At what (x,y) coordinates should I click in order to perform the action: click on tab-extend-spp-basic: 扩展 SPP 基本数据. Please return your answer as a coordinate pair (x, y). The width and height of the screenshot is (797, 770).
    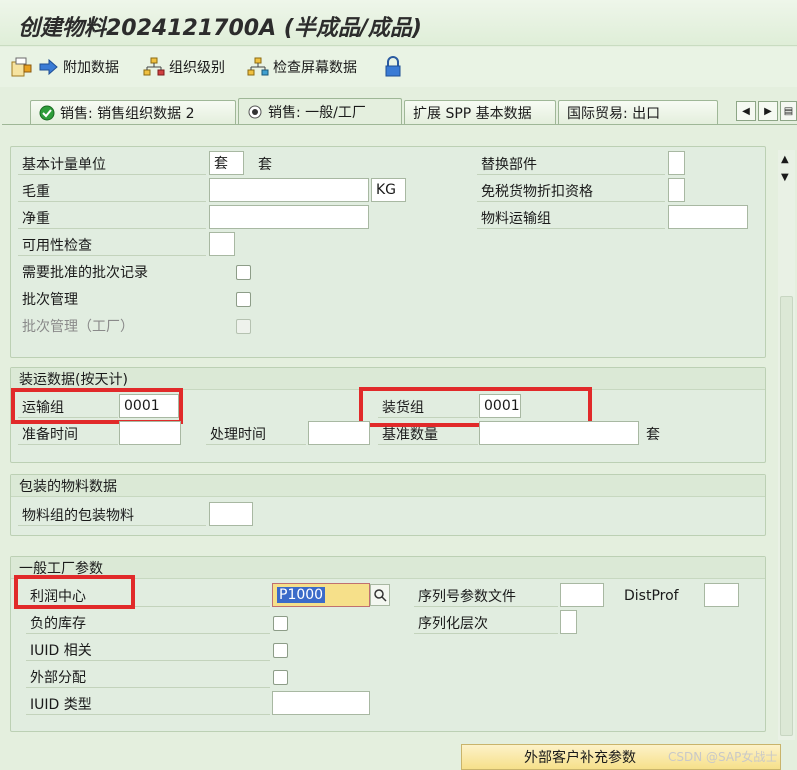
    Looking at the image, I should click on (480, 112).